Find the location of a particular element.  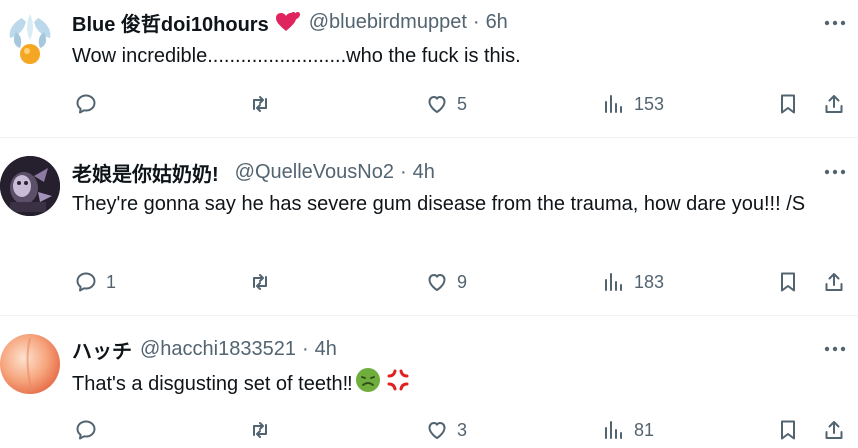

views-button: 153 is located at coordinates (633, 104).